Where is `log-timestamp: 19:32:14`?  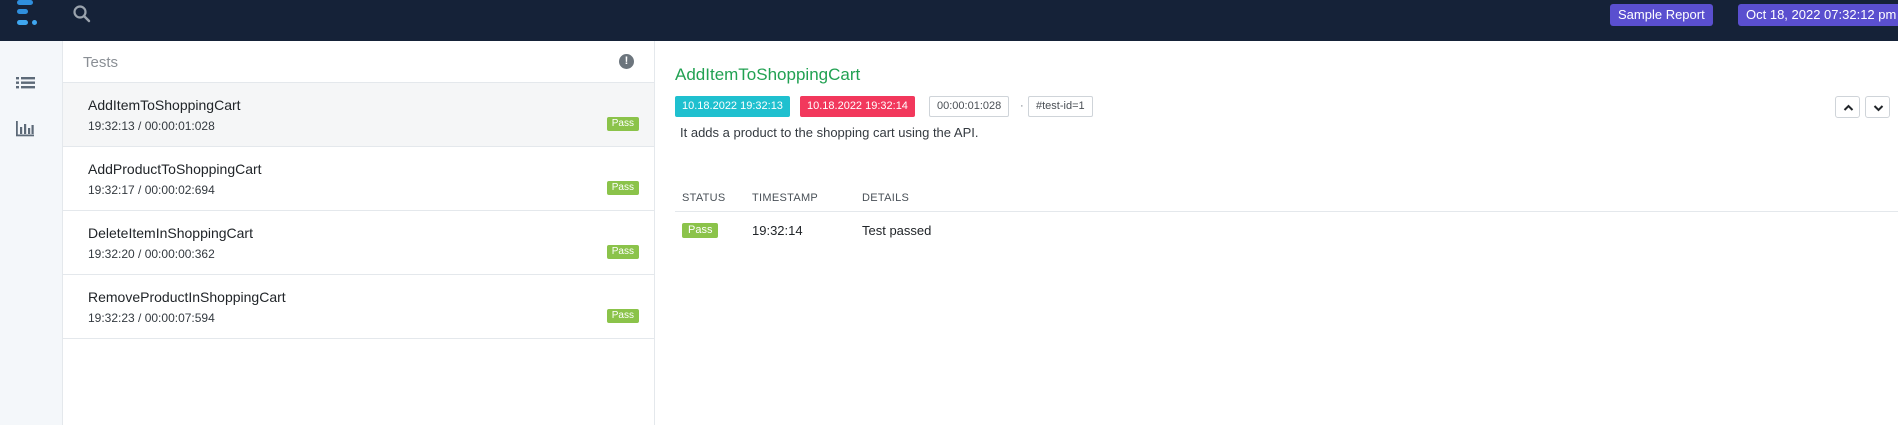
log-timestamp: 19:32:14 is located at coordinates (777, 230).